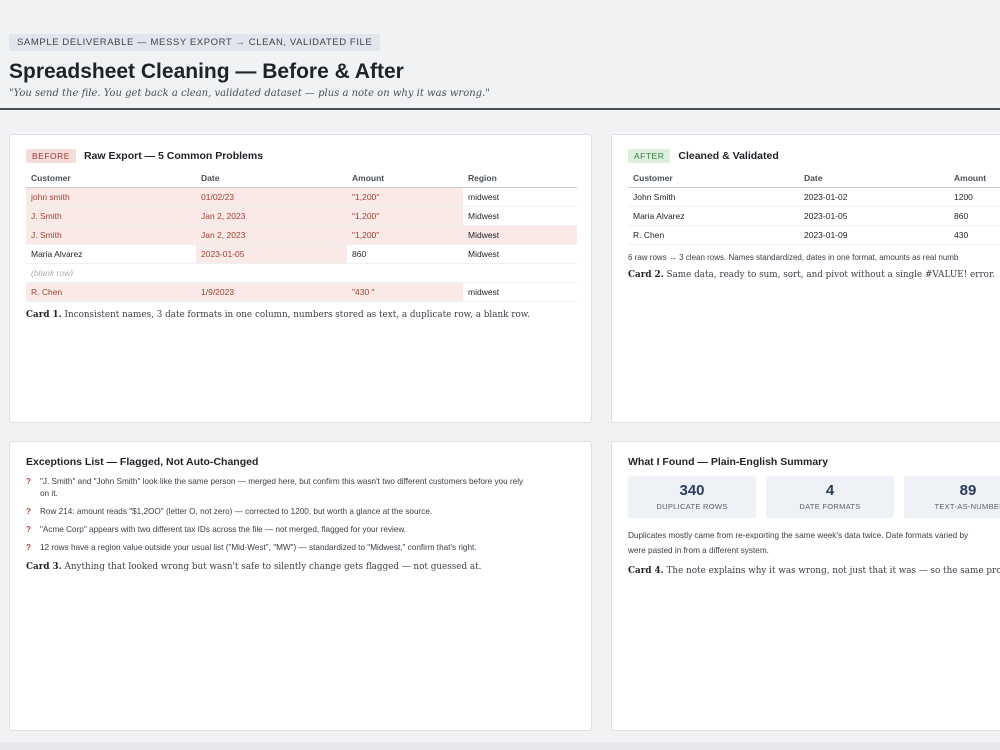 The width and height of the screenshot is (1000, 750). What do you see at coordinates (111, 197) in the screenshot?
I see `cell-customer: john smith` at bounding box center [111, 197].